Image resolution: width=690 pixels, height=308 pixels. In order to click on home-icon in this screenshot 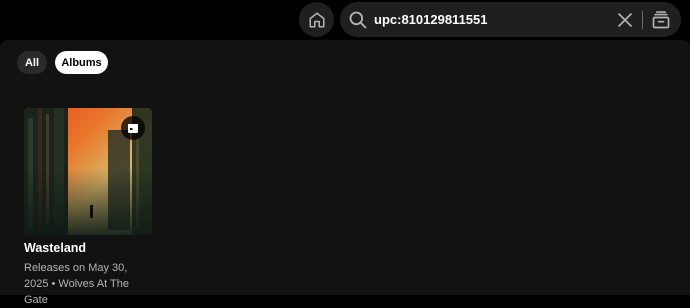, I will do `click(316, 19)`.